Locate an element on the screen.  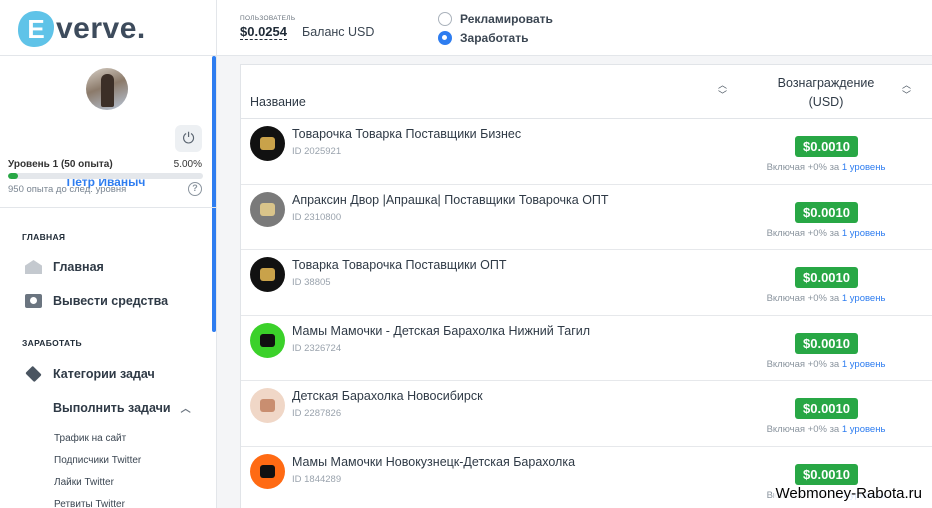
radio-advertise-label: Рекламировать is located at coordinates (506, 19).